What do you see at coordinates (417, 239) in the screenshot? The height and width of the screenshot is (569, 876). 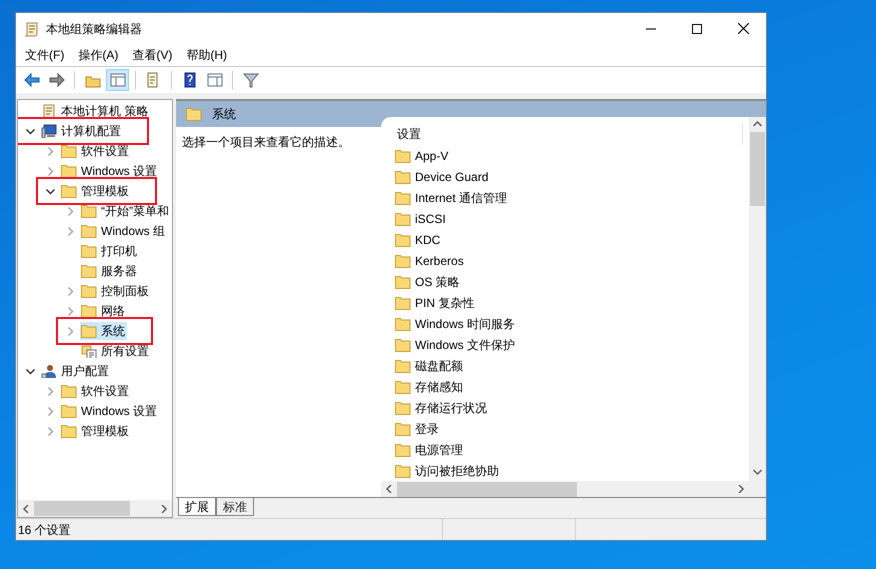 I see `list-item: KDC` at bounding box center [417, 239].